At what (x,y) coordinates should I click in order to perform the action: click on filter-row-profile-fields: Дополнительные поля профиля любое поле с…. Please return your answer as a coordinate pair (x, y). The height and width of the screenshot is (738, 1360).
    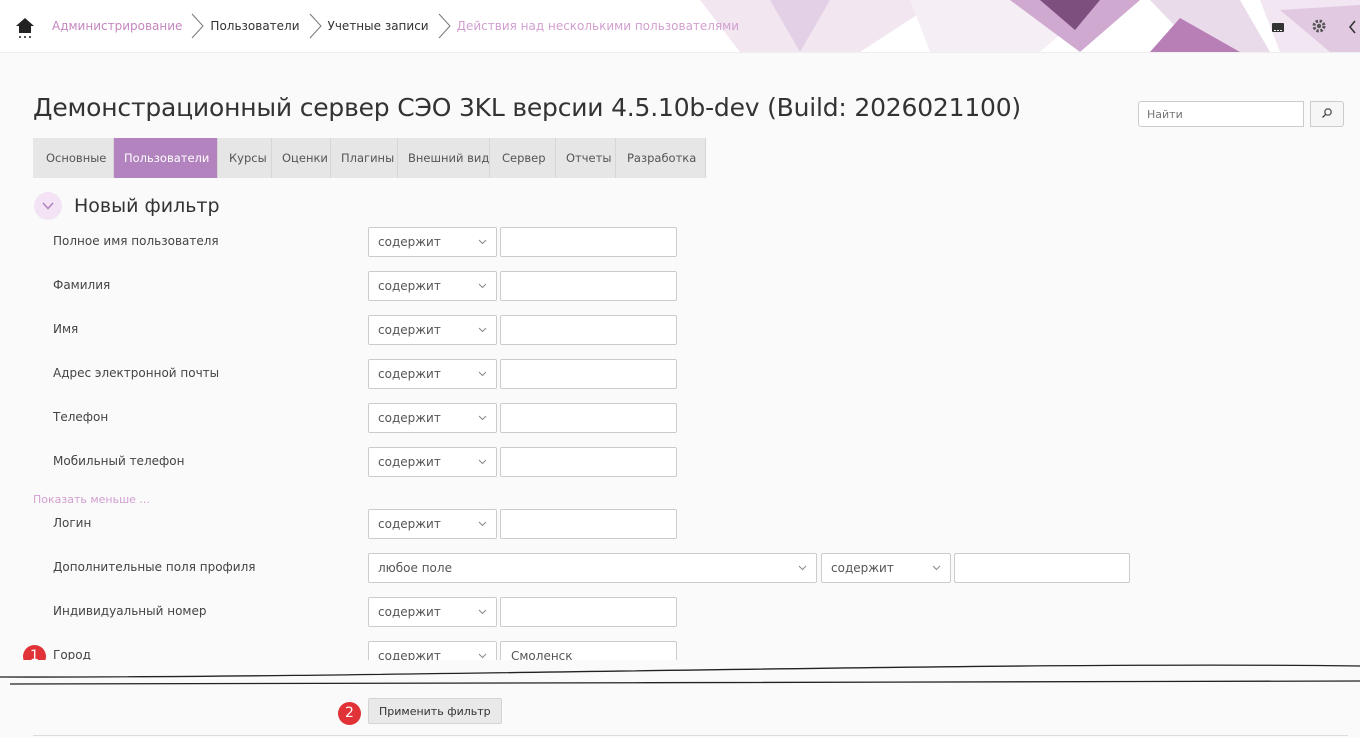
    Looking at the image, I should click on (680, 568).